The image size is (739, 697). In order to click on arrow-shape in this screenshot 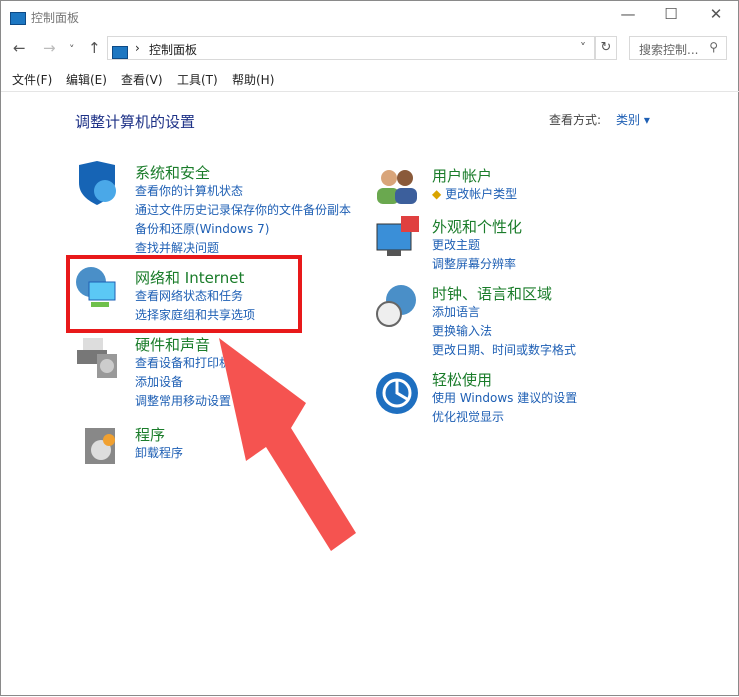, I will do `click(287, 444)`.